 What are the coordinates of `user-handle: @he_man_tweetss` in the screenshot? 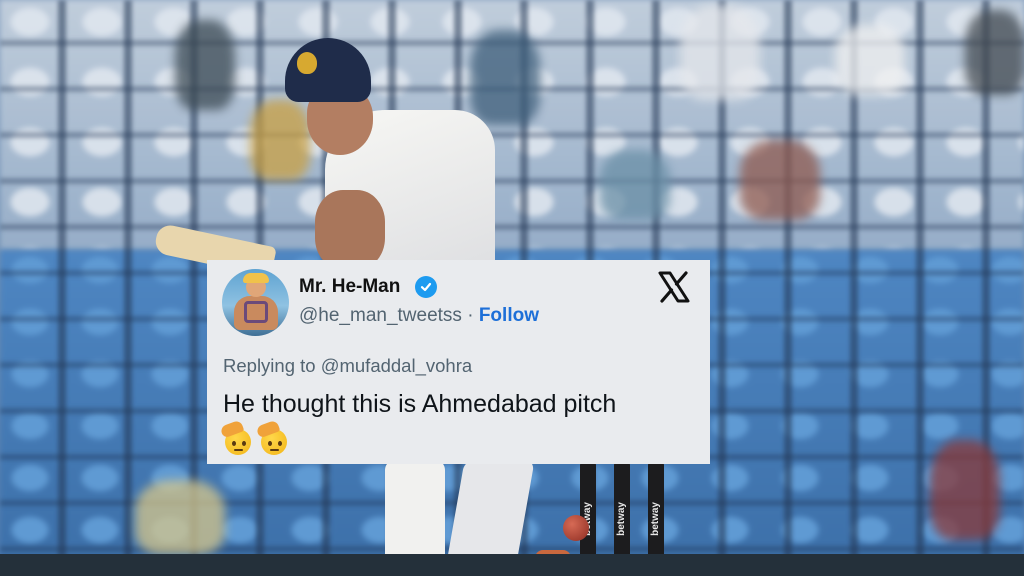 It's located at (380, 315).